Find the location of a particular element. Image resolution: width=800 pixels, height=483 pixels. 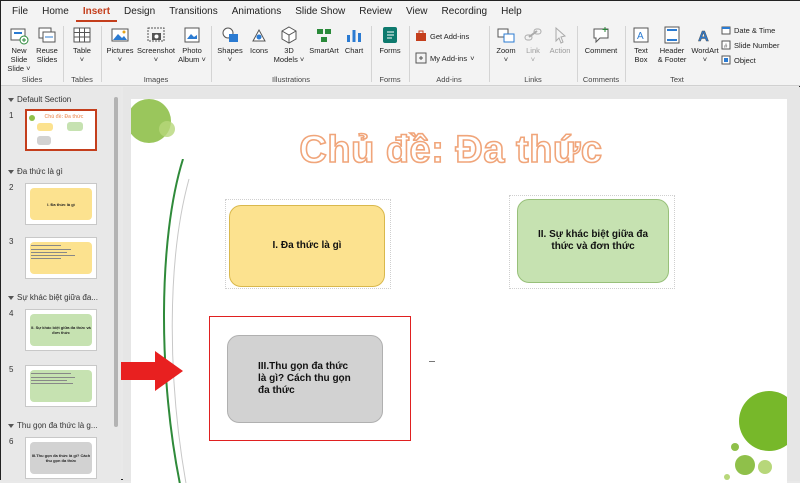

3d-models-label-2: Models ˅ is located at coordinates (289, 59).